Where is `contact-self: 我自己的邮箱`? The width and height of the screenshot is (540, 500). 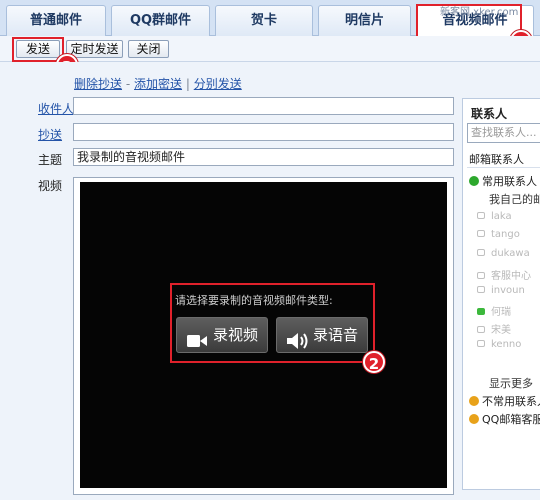
contact-self: 我自己的邮箱 is located at coordinates (514, 199).